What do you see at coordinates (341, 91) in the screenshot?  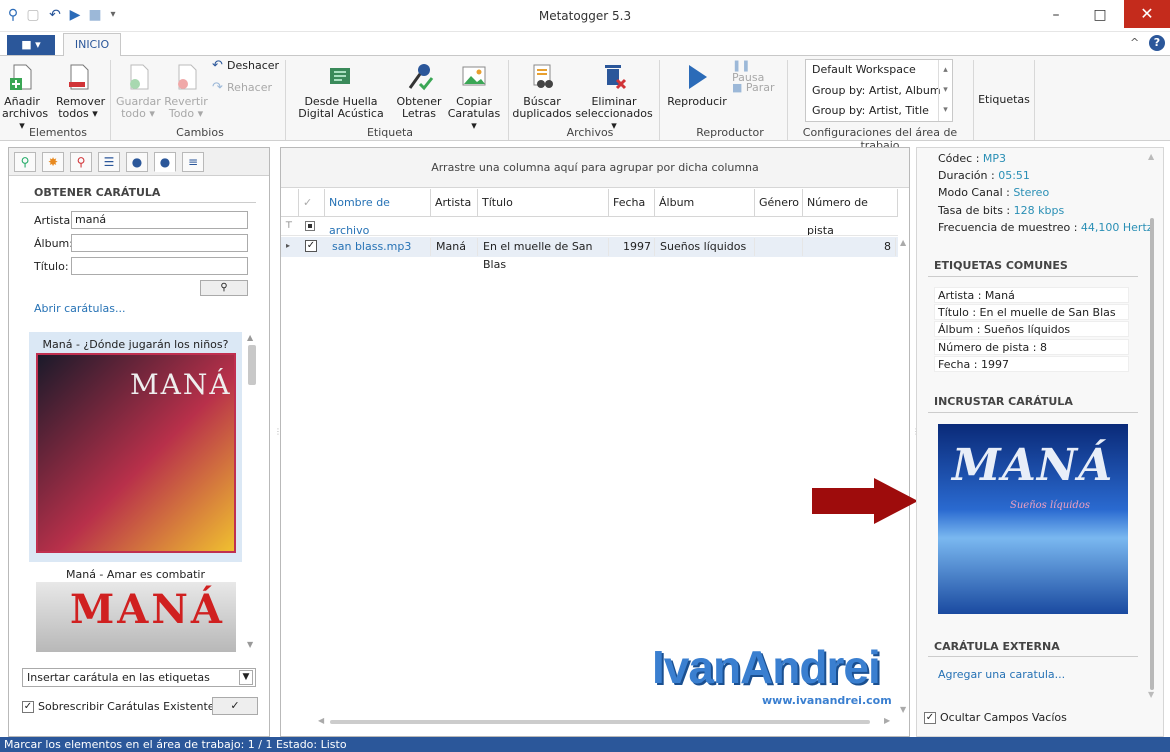 I see `fingerprint-button: Desde Huella Digital Acústica` at bounding box center [341, 91].